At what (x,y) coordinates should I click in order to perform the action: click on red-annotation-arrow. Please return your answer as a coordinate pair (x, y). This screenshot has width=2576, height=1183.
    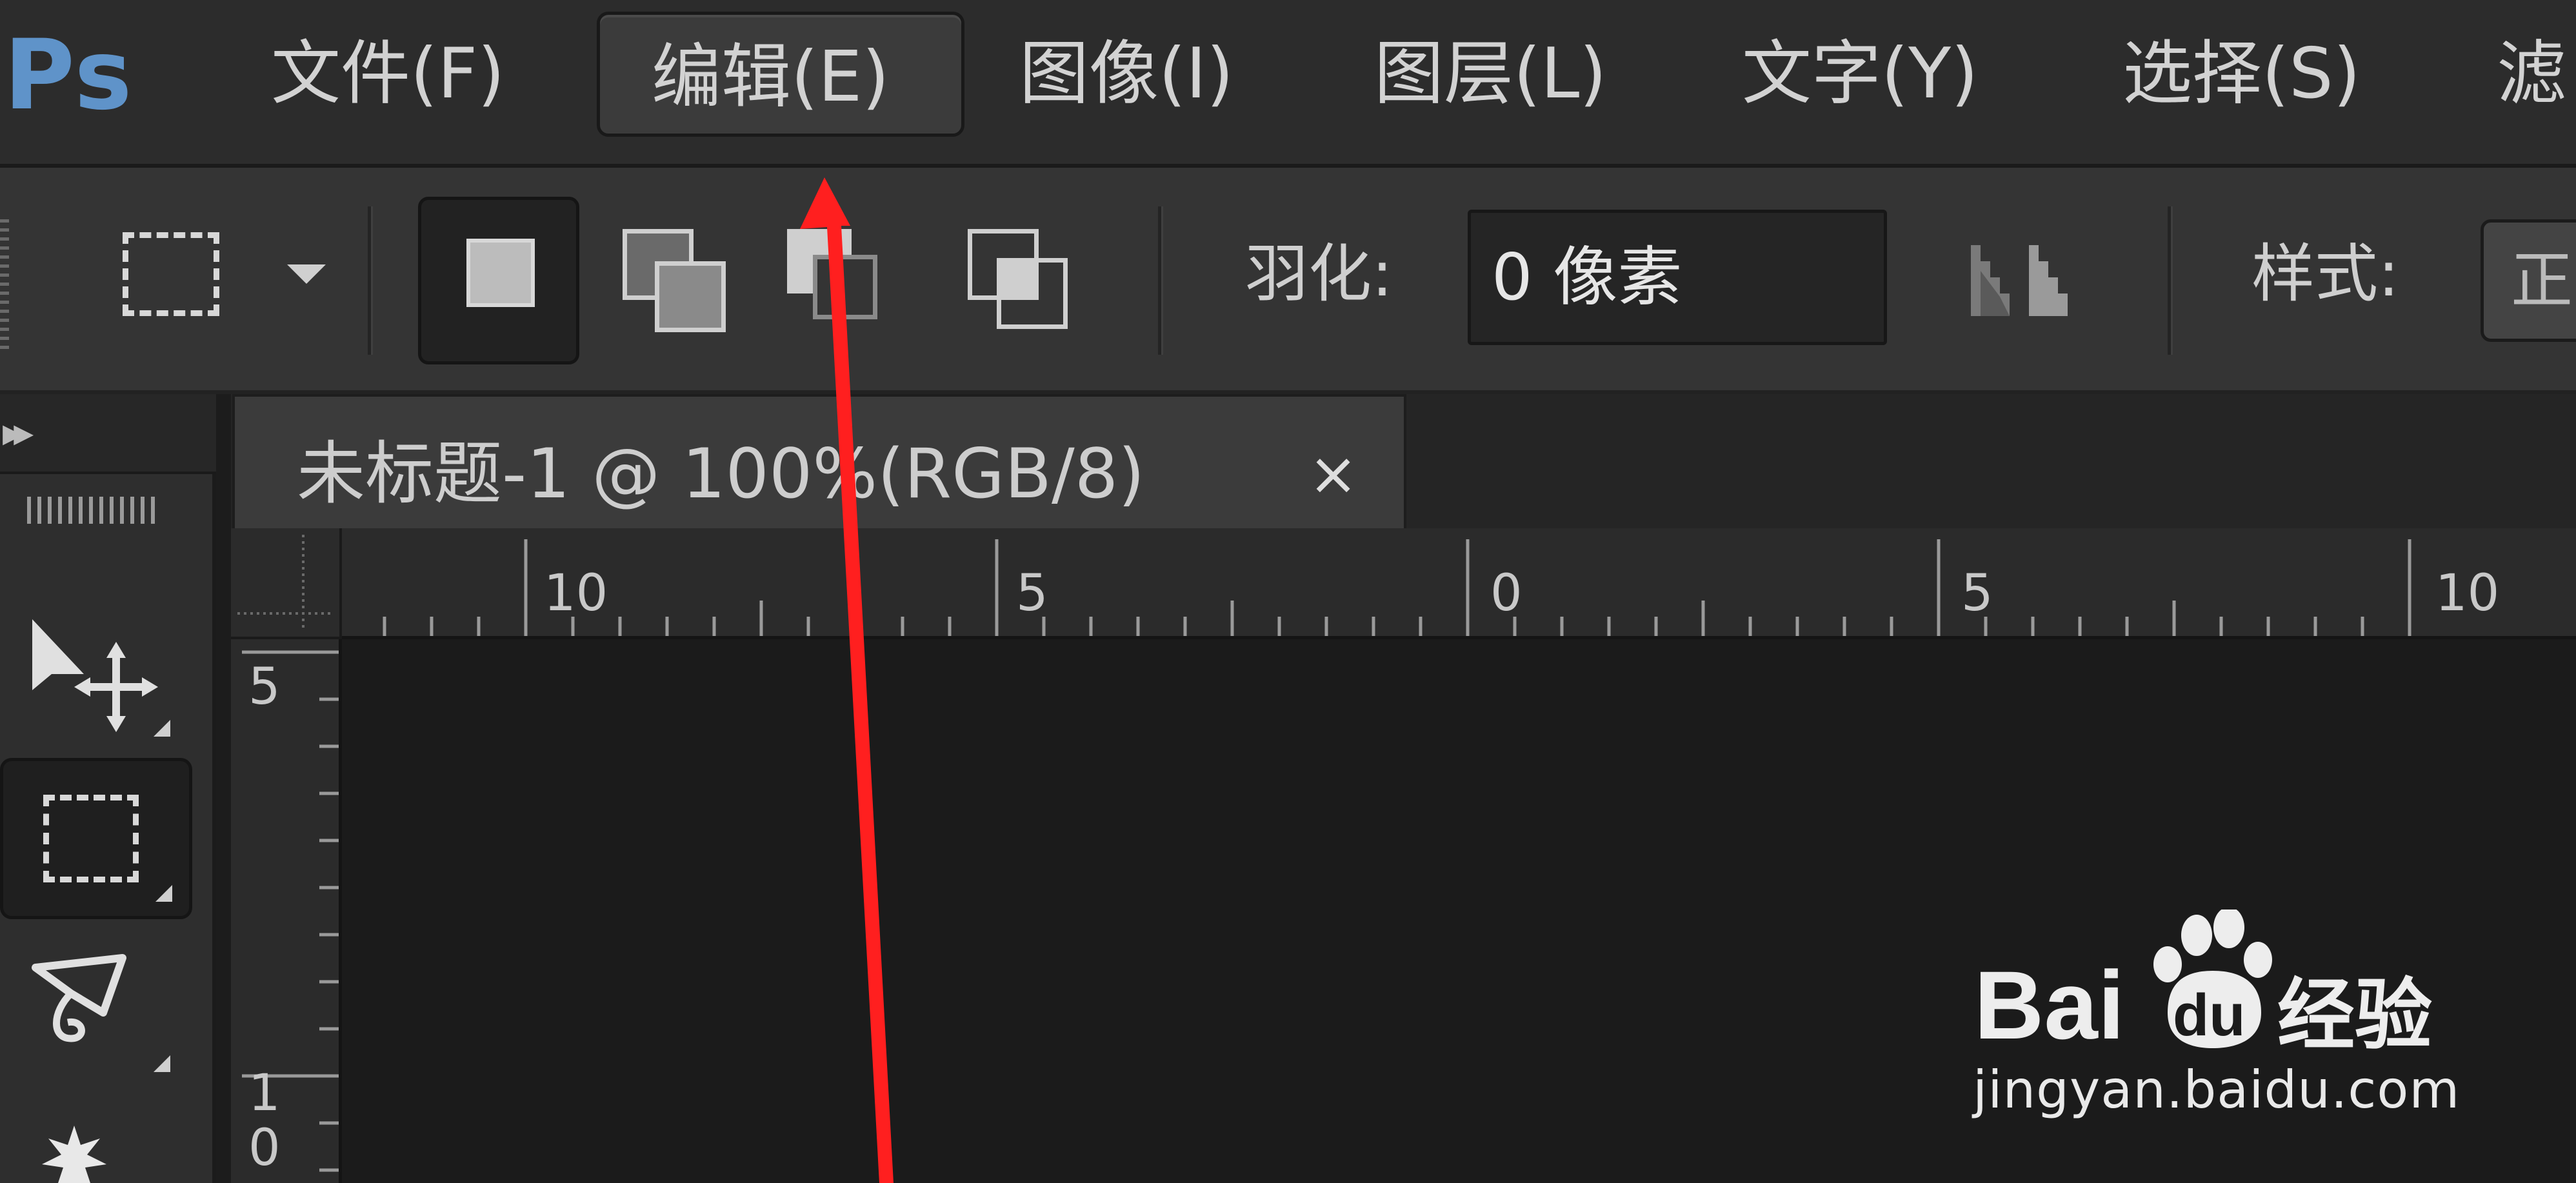
    Looking at the image, I should click on (847, 680).